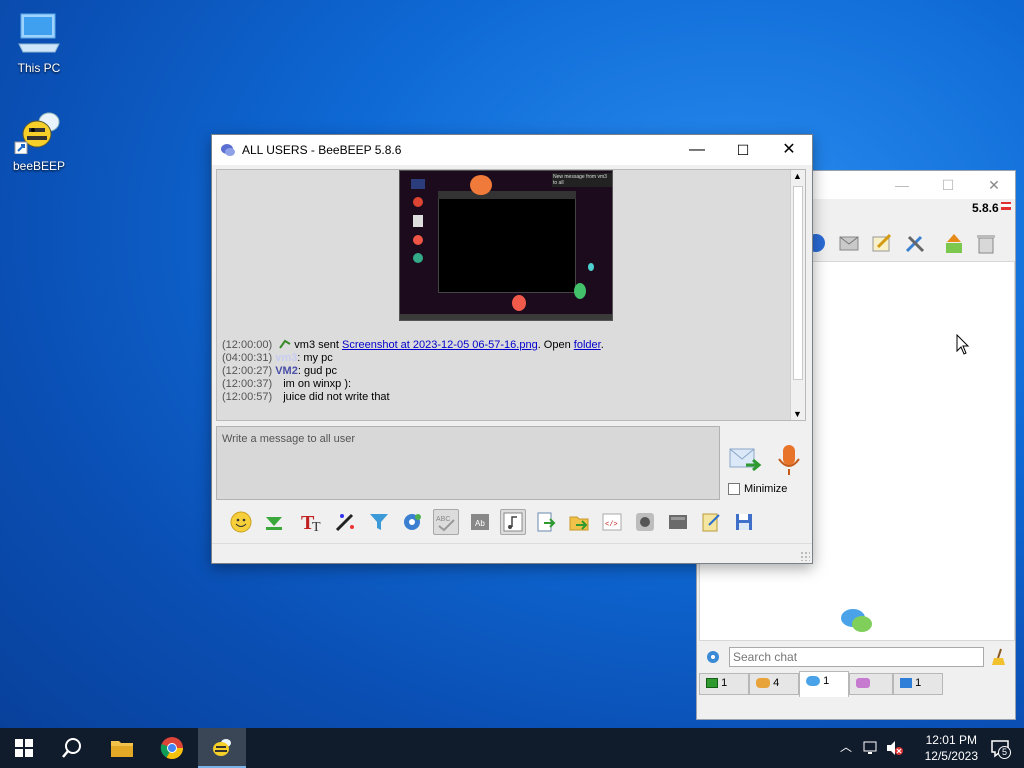  Describe the element at coordinates (856, 657) in the screenshot. I see `search-chat-input: Search chat` at that location.